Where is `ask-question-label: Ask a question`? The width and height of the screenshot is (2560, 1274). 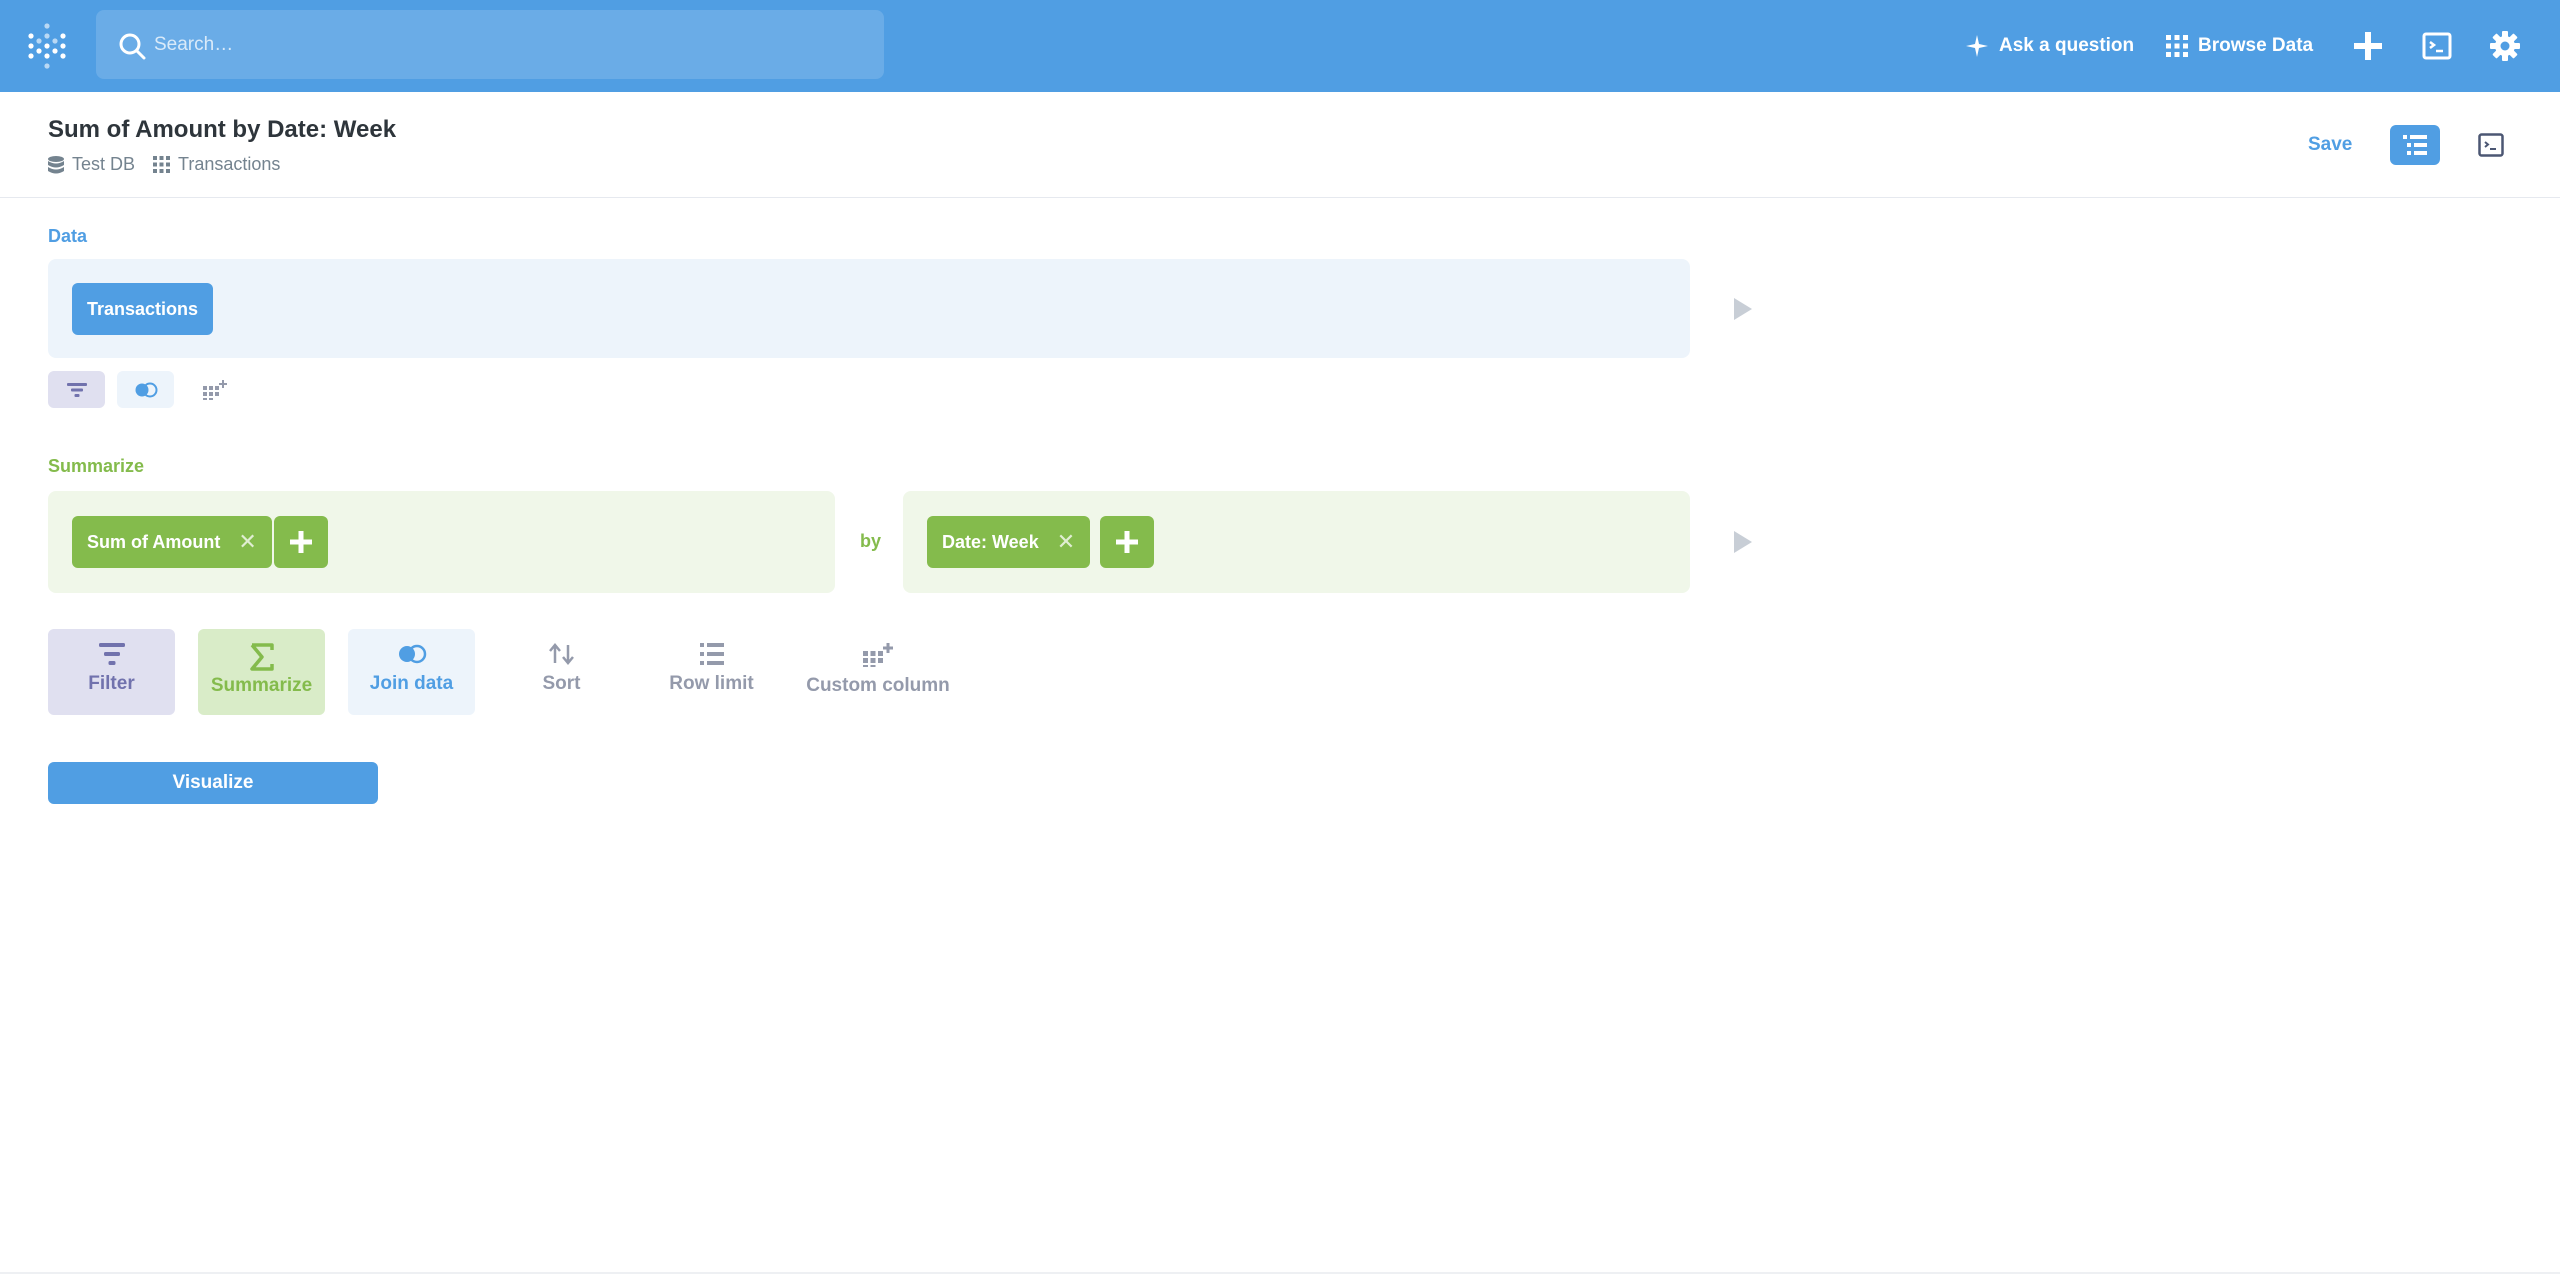 ask-question-label: Ask a question is located at coordinates (2067, 45).